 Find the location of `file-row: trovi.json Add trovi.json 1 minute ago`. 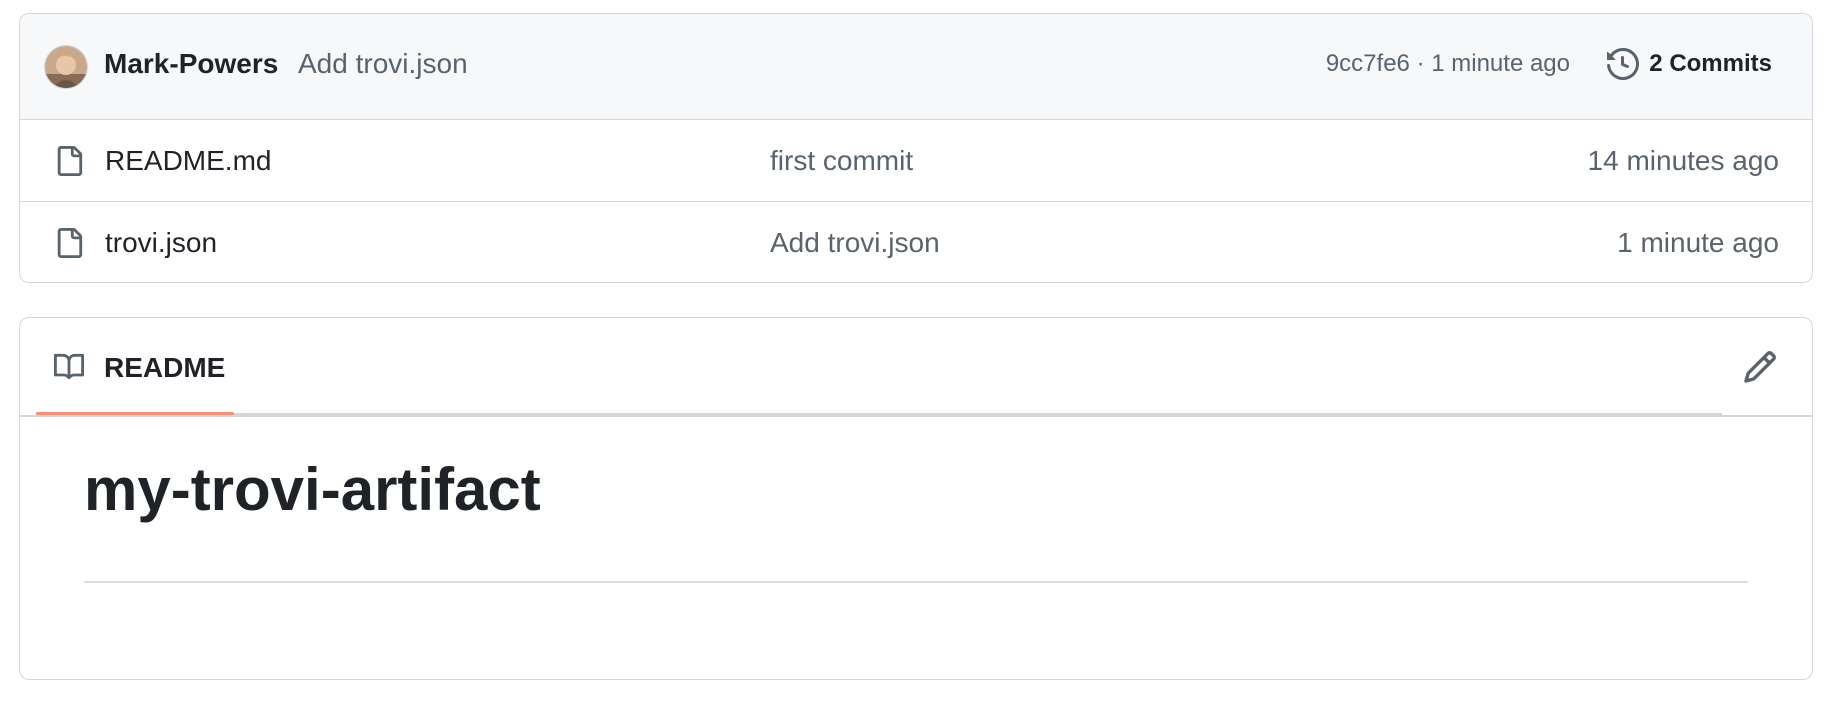

file-row: trovi.json Add trovi.json 1 minute ago is located at coordinates (916, 242).